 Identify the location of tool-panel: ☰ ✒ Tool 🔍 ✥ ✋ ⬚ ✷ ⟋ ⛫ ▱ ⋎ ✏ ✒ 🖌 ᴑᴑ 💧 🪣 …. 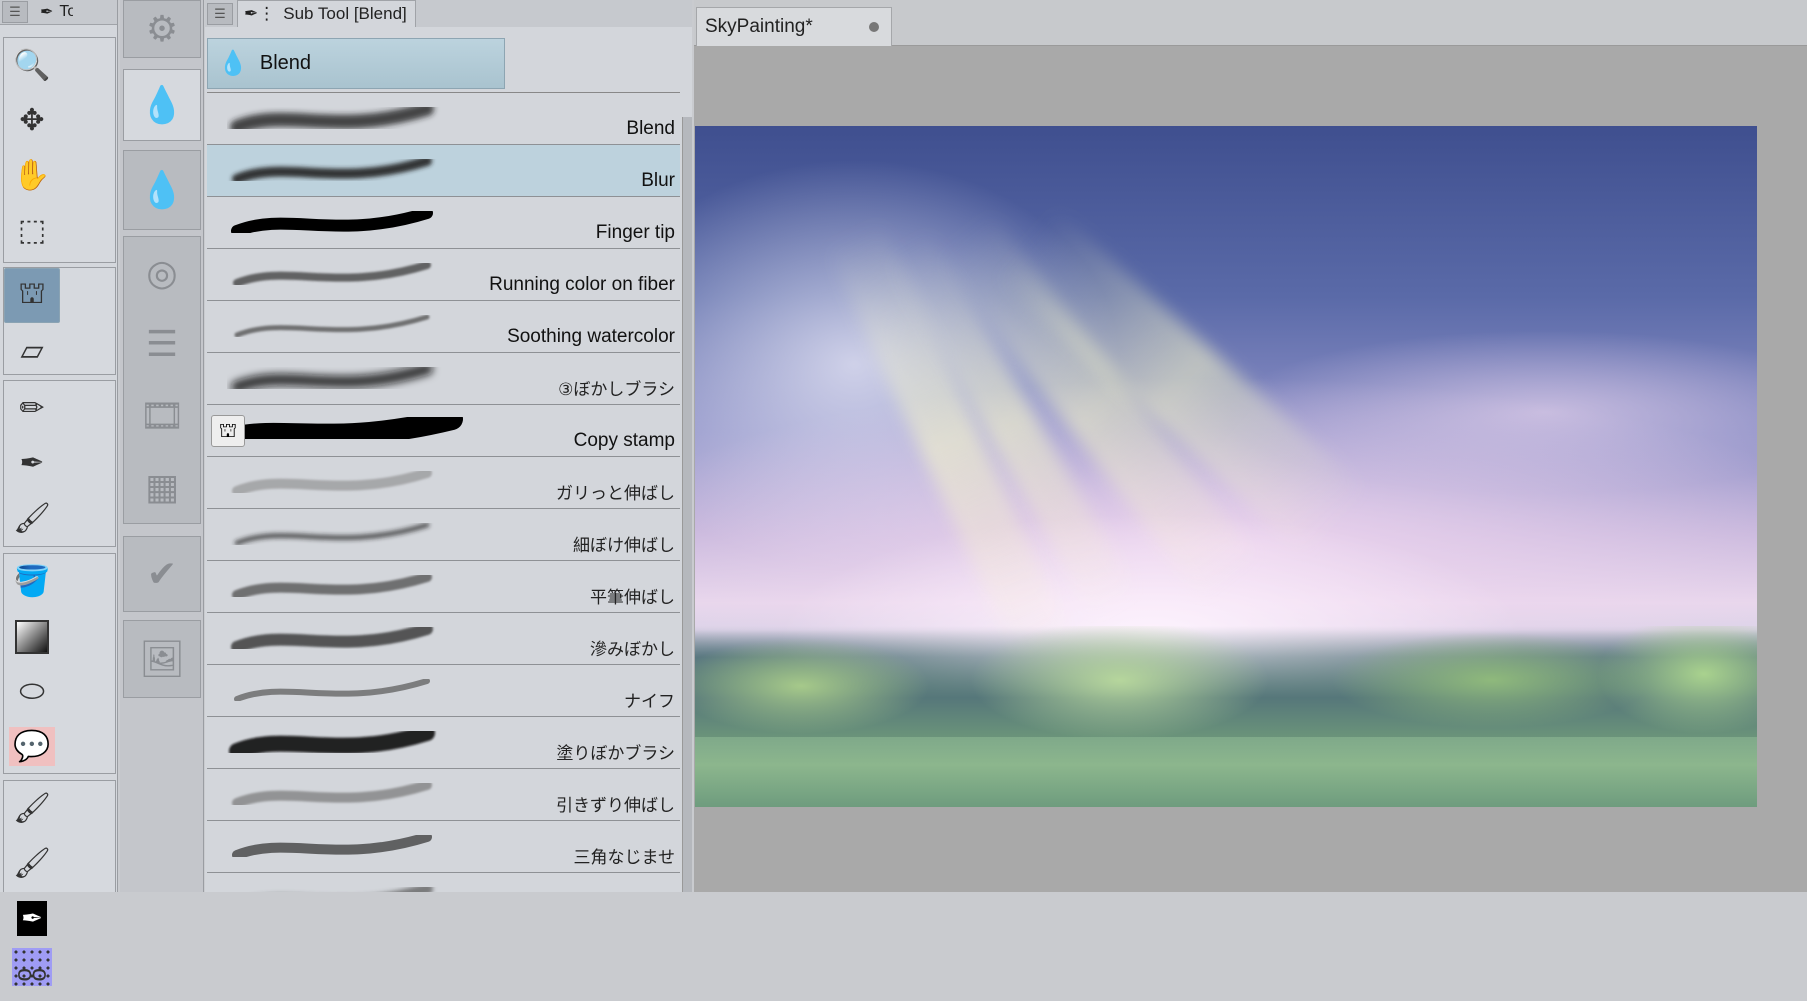
(59, 493).